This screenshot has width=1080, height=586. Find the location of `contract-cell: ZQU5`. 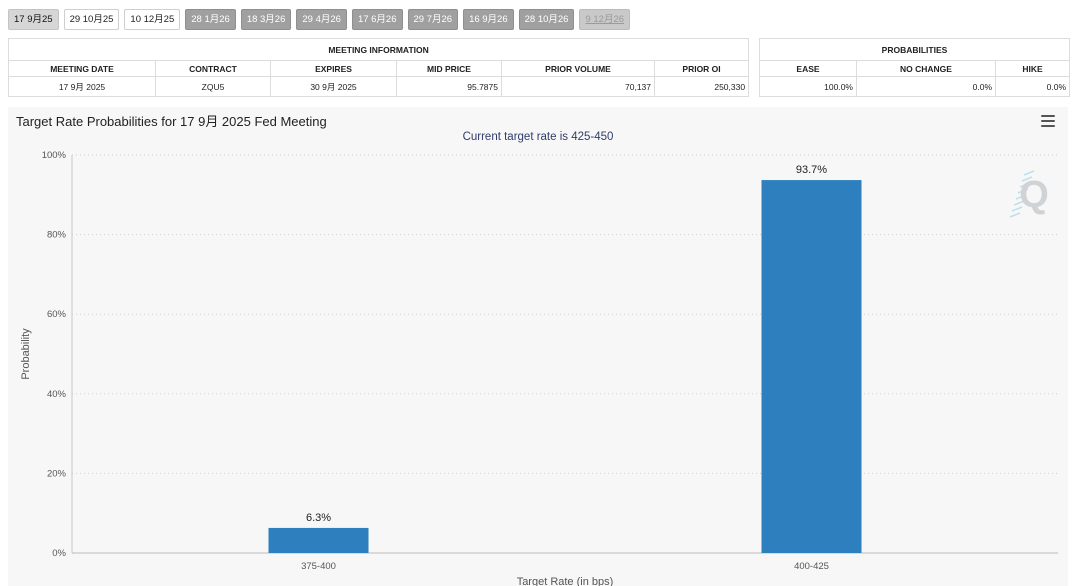

contract-cell: ZQU5 is located at coordinates (213, 86).